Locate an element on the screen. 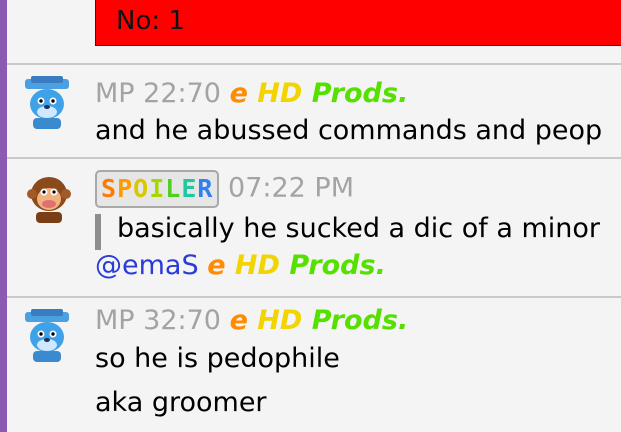  quote-bar is located at coordinates (98, 232).